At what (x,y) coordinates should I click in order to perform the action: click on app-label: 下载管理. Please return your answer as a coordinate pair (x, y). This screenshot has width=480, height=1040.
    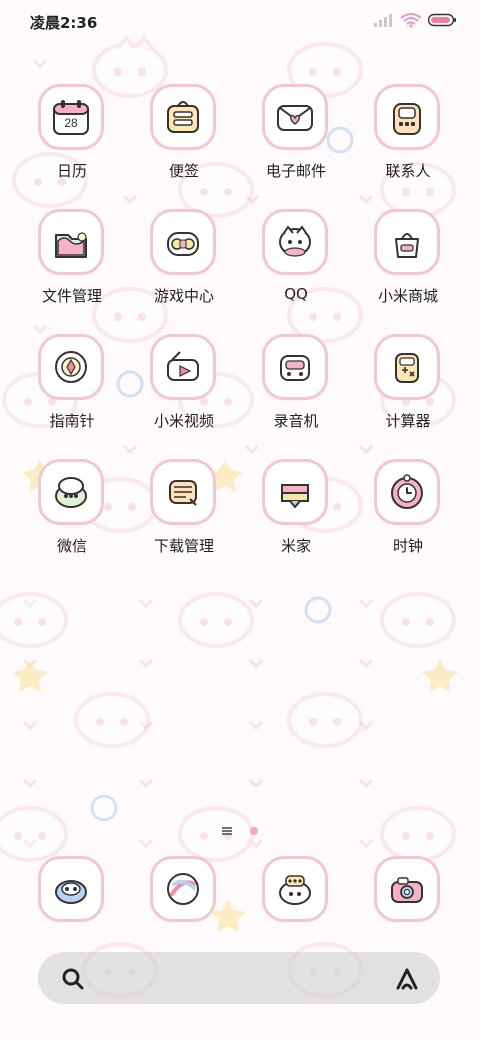
    Looking at the image, I should click on (183, 546).